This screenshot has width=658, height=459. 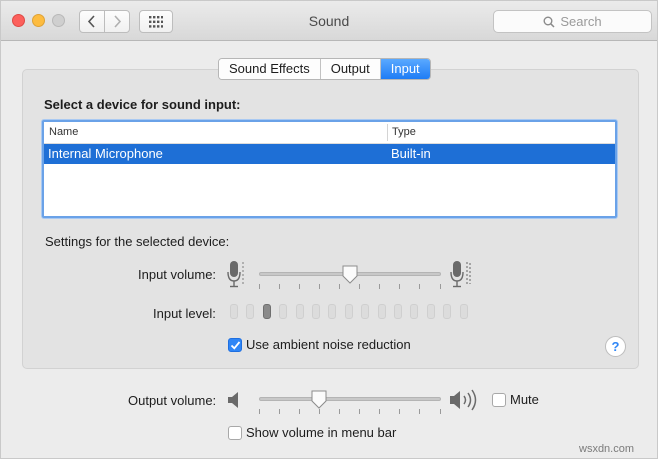 I want to click on noise-reduction-label: Use ambient noise reduction, so click(x=328, y=344).